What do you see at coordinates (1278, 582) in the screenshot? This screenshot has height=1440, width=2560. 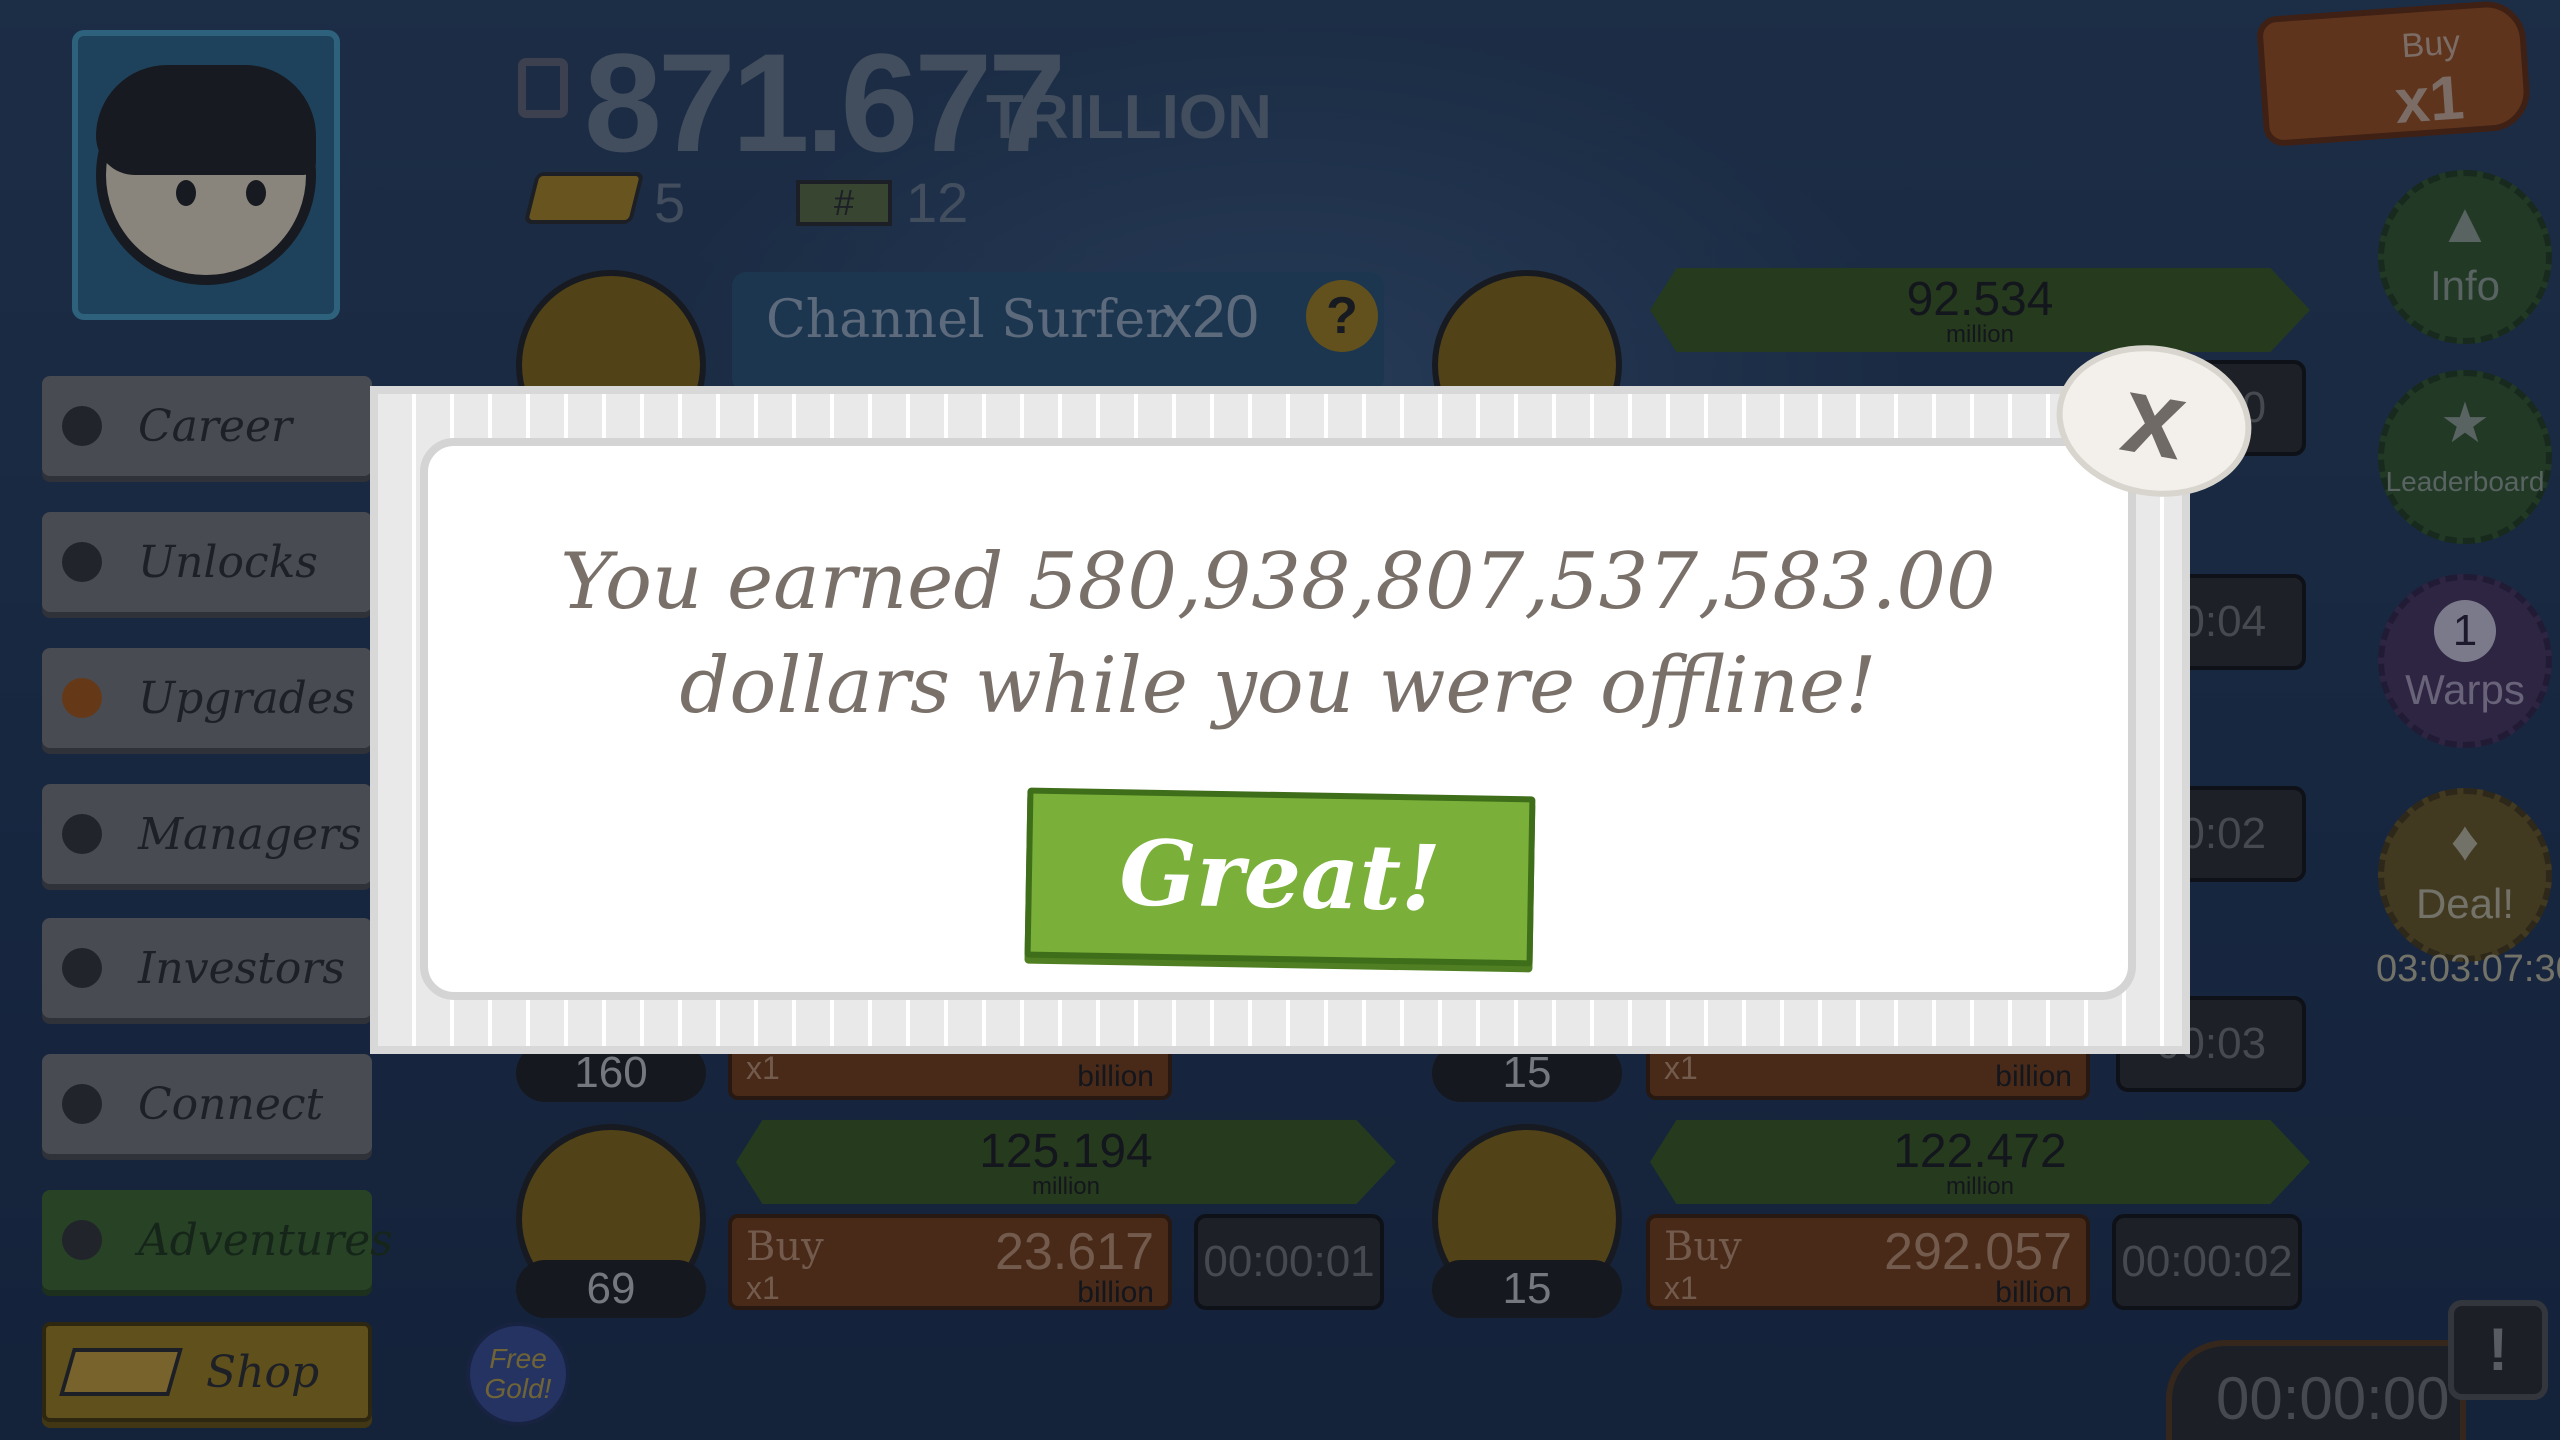 I see `message-line-1: You earned 580,938,807,537,583.00` at bounding box center [1278, 582].